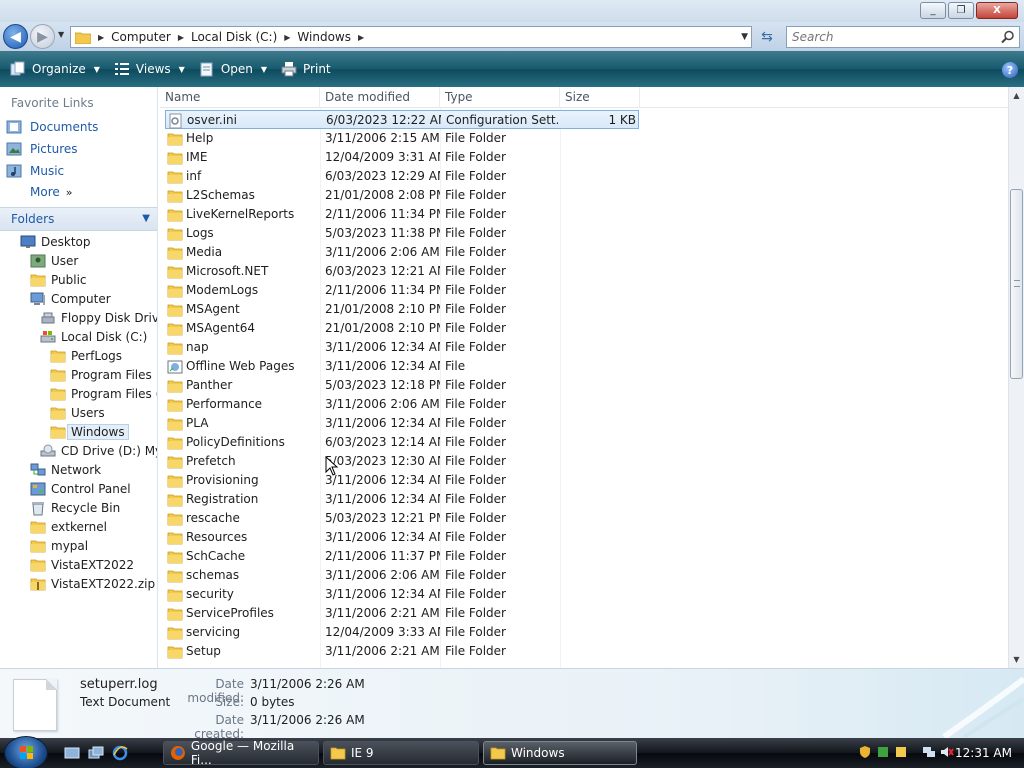  I want to click on tree-item-control-panel: Control Panel, so click(80, 488).